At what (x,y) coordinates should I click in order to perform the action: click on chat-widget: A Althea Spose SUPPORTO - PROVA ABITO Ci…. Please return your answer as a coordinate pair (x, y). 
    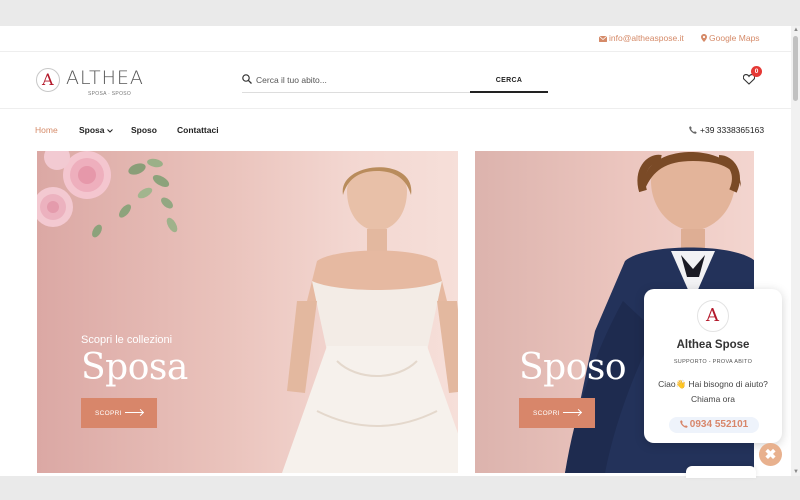
    Looking at the image, I should click on (713, 366).